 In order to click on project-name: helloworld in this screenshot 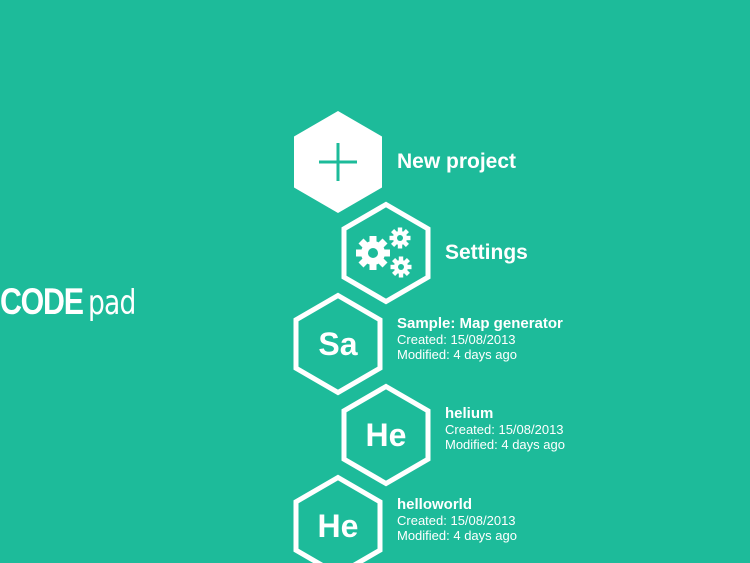, I will do `click(434, 504)`.